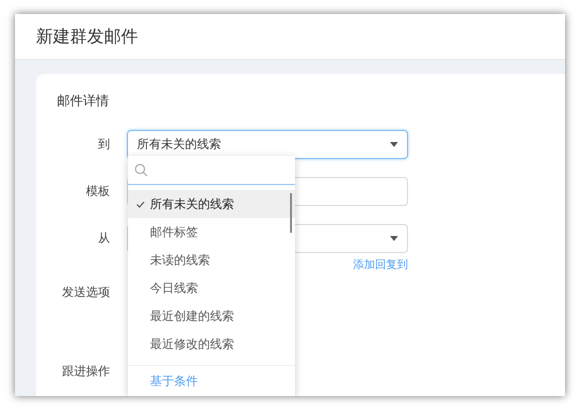 This screenshot has width=579, height=411. I want to click on dropdown-item: 未读的线索, so click(211, 260).